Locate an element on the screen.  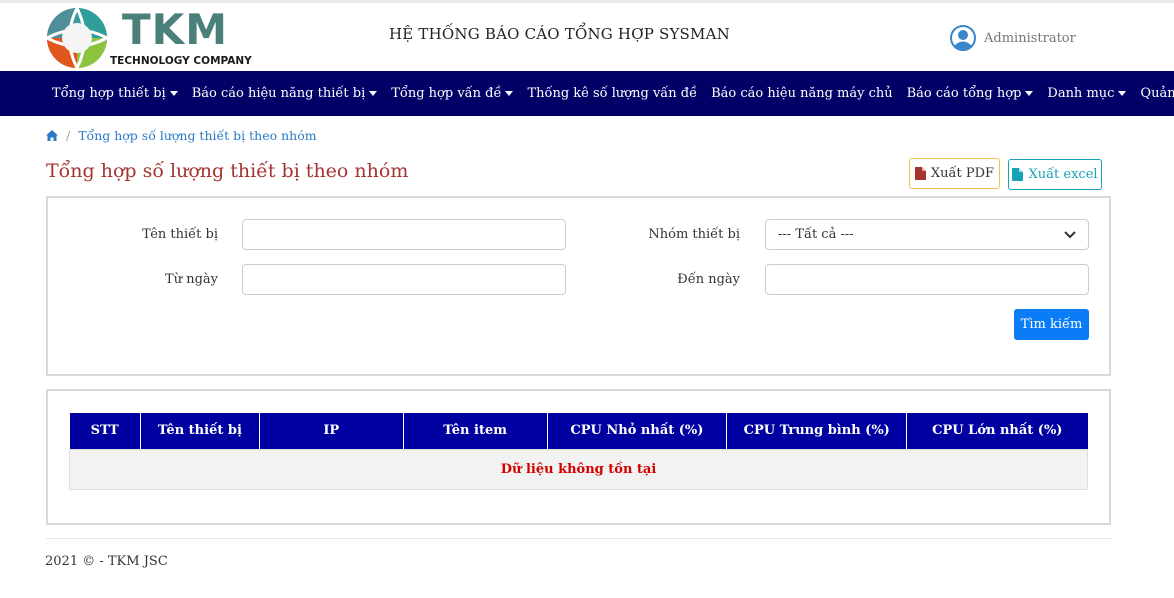
nav-label: Thống kê số lượng vấn đề is located at coordinates (612, 93).